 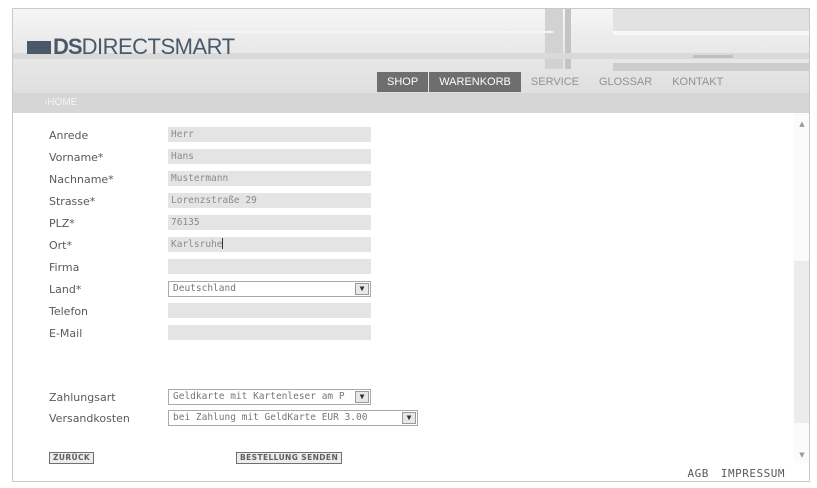 I want to click on logo-bar, so click(x=39, y=47).